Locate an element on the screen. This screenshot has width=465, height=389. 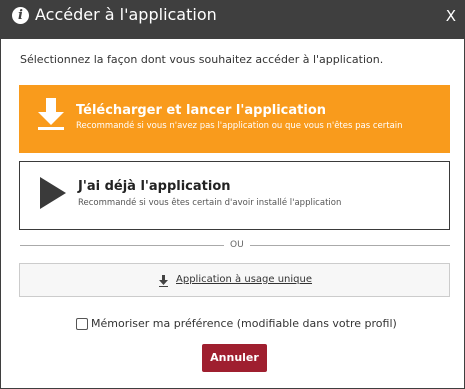
single-use-app-link: Application à usage unique is located at coordinates (244, 280).